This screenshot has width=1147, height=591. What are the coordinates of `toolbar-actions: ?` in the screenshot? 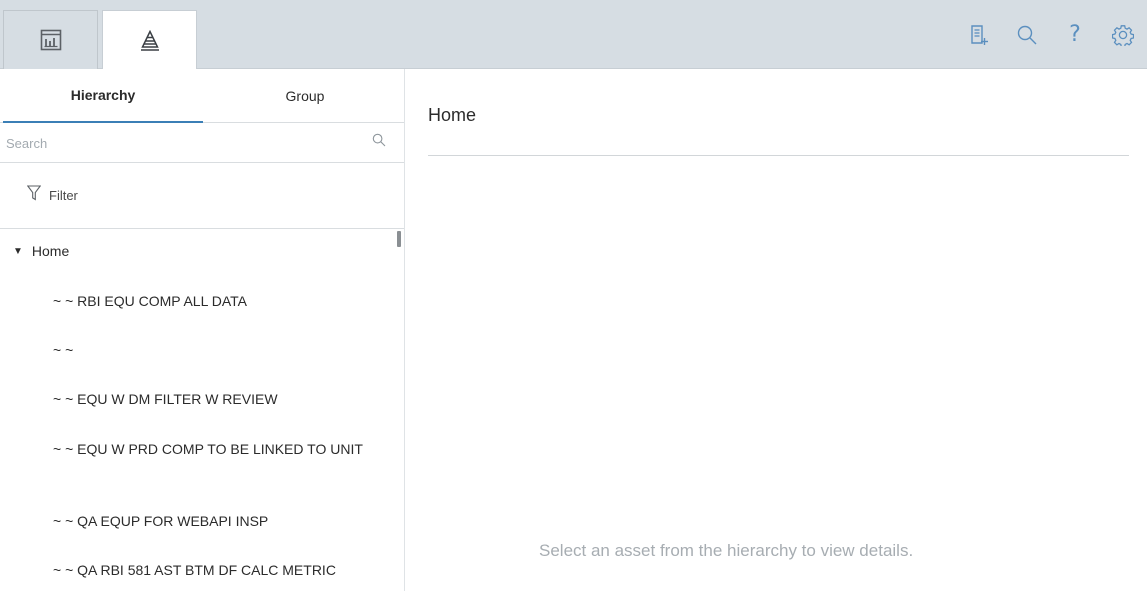 It's located at (1051, 34).